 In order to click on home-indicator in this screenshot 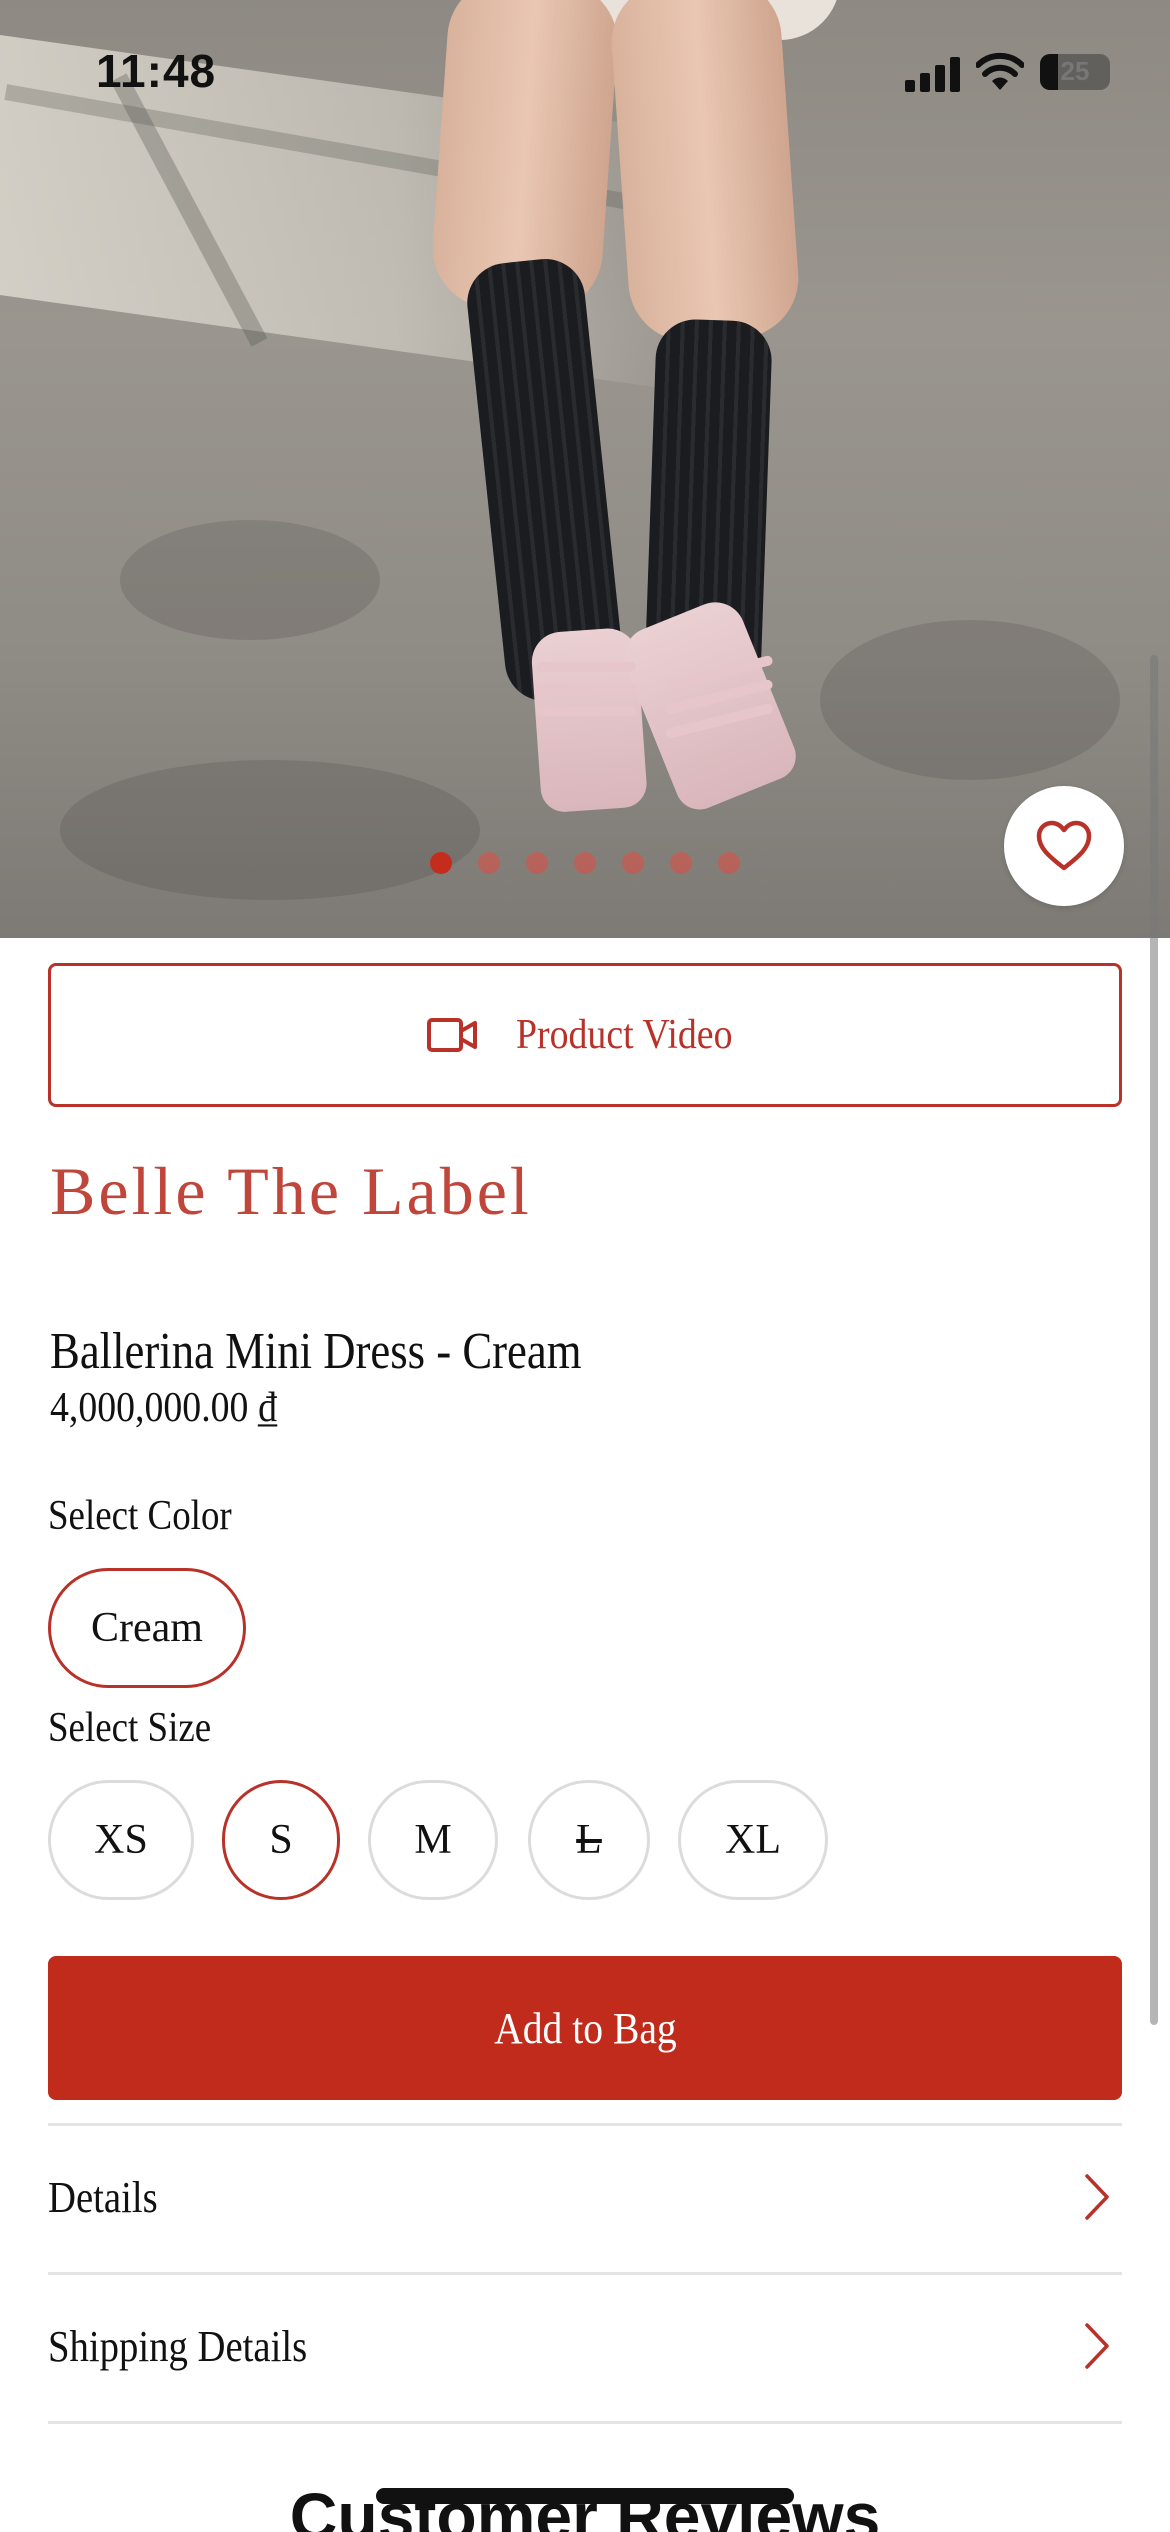, I will do `click(585, 2496)`.